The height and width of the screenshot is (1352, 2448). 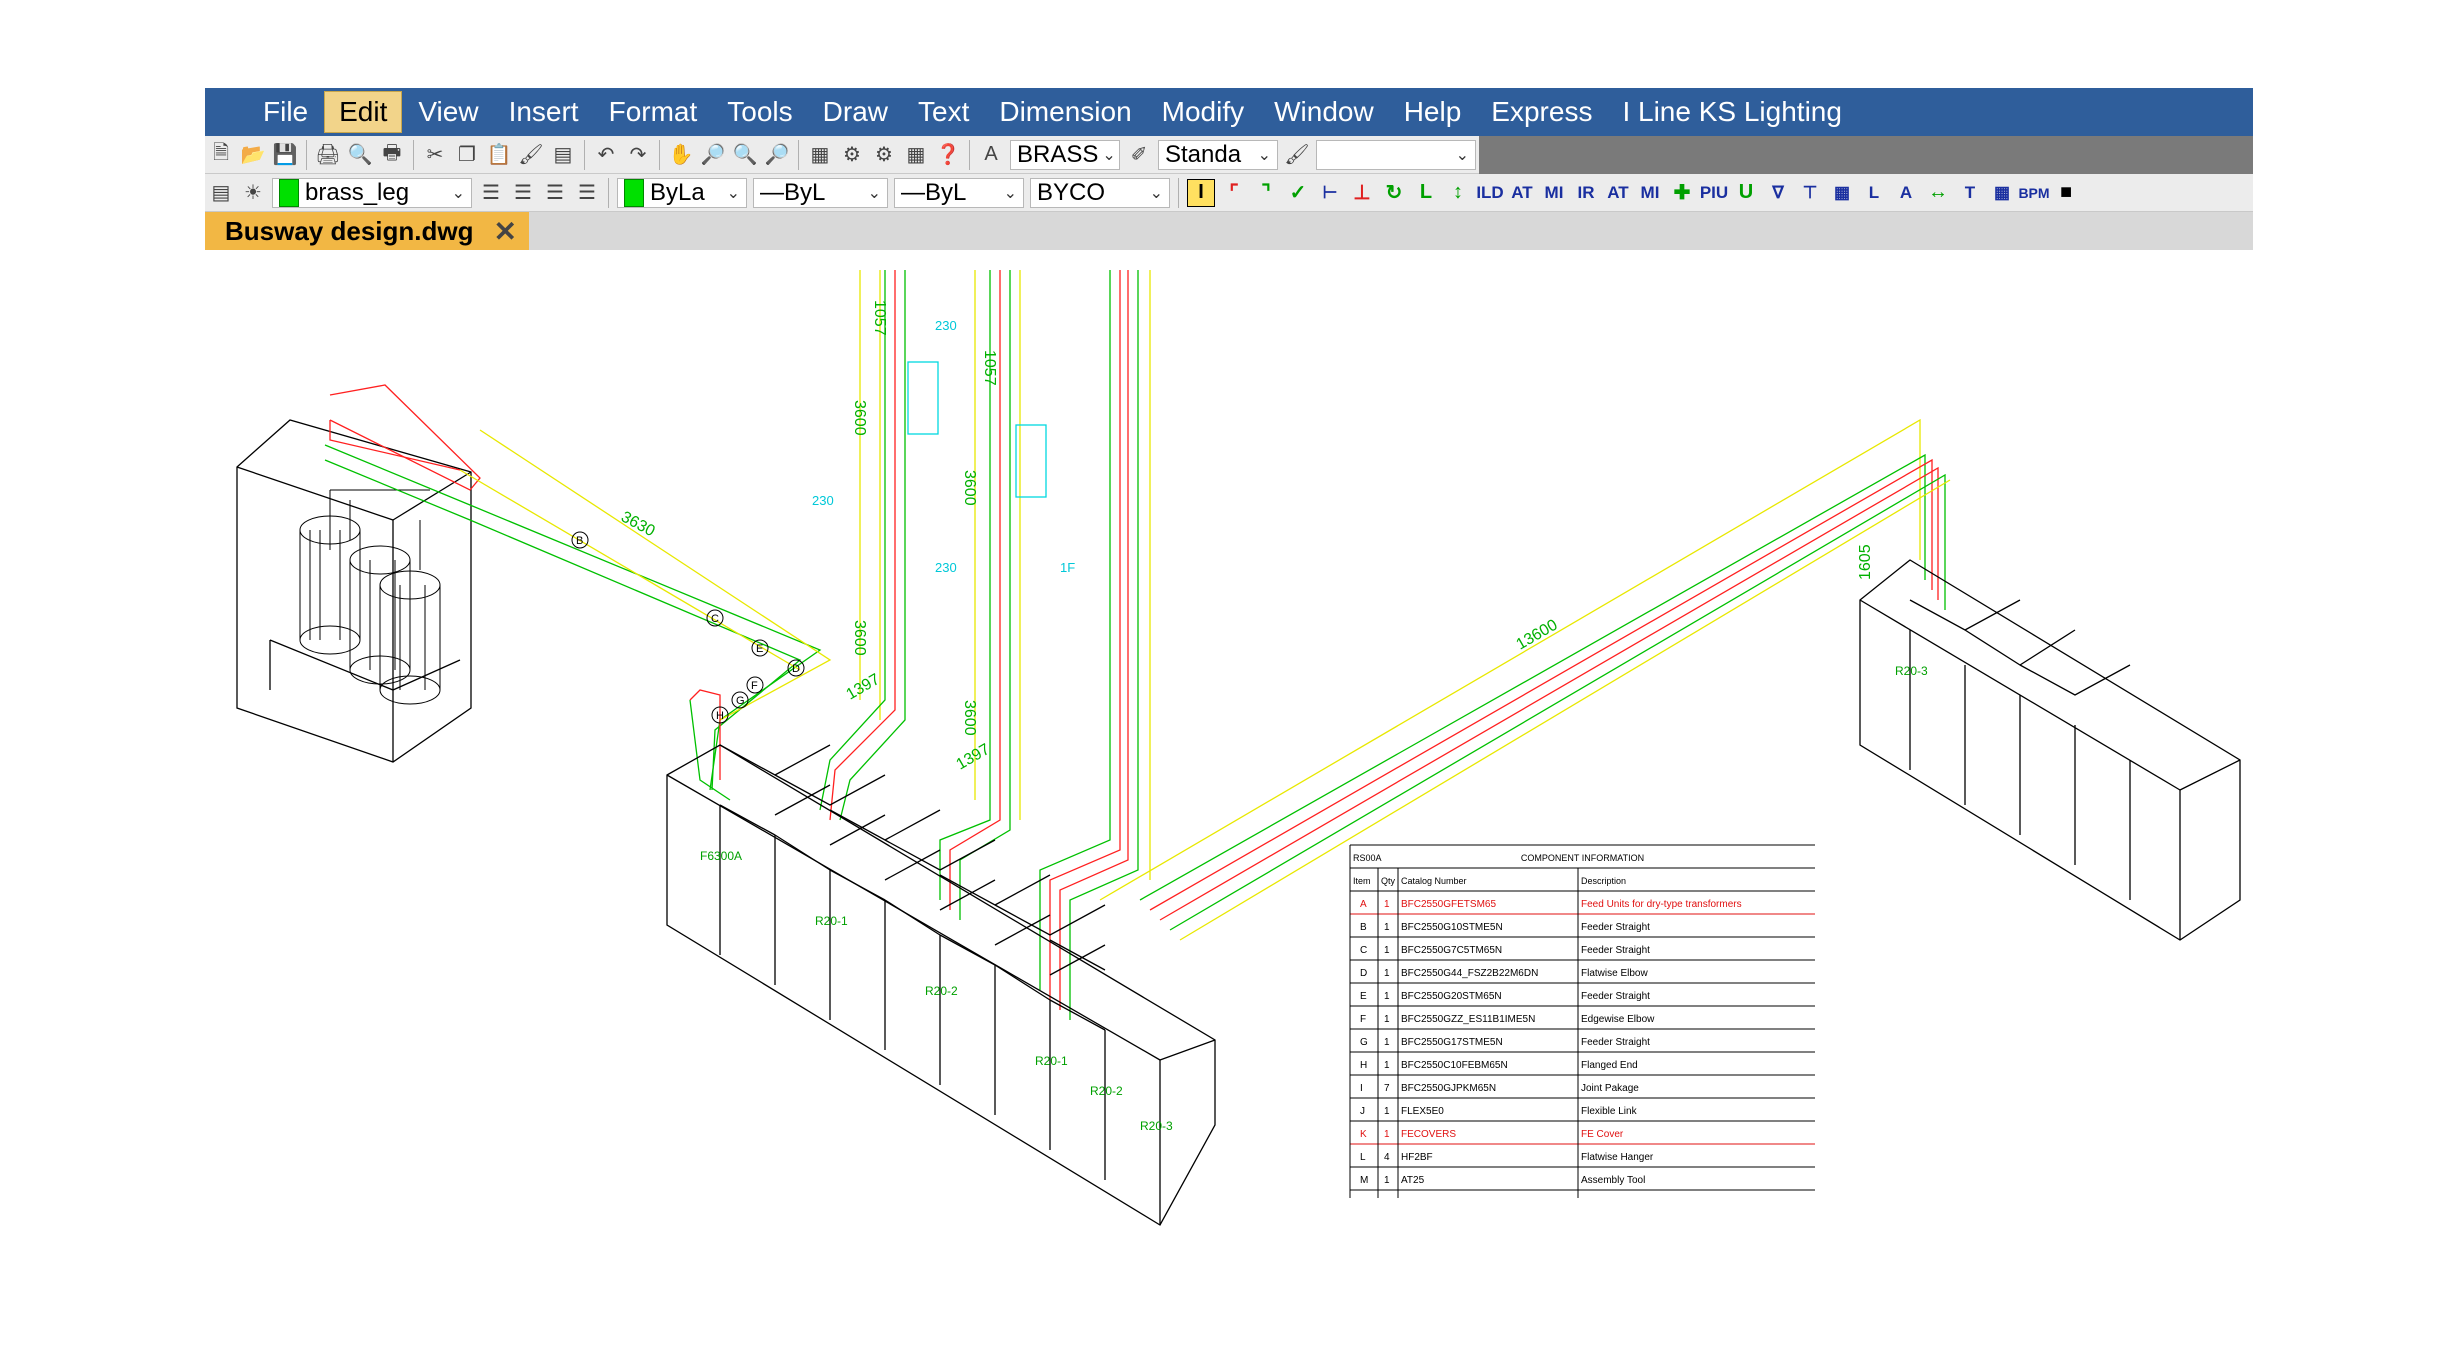 What do you see at coordinates (1065, 112) in the screenshot?
I see `menu-dimension: Dimension` at bounding box center [1065, 112].